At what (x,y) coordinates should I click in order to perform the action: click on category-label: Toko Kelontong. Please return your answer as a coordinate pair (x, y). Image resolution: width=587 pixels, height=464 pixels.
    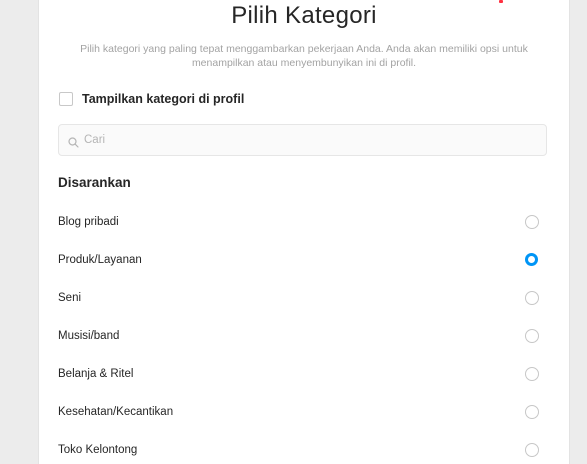
    Looking at the image, I should click on (98, 450).